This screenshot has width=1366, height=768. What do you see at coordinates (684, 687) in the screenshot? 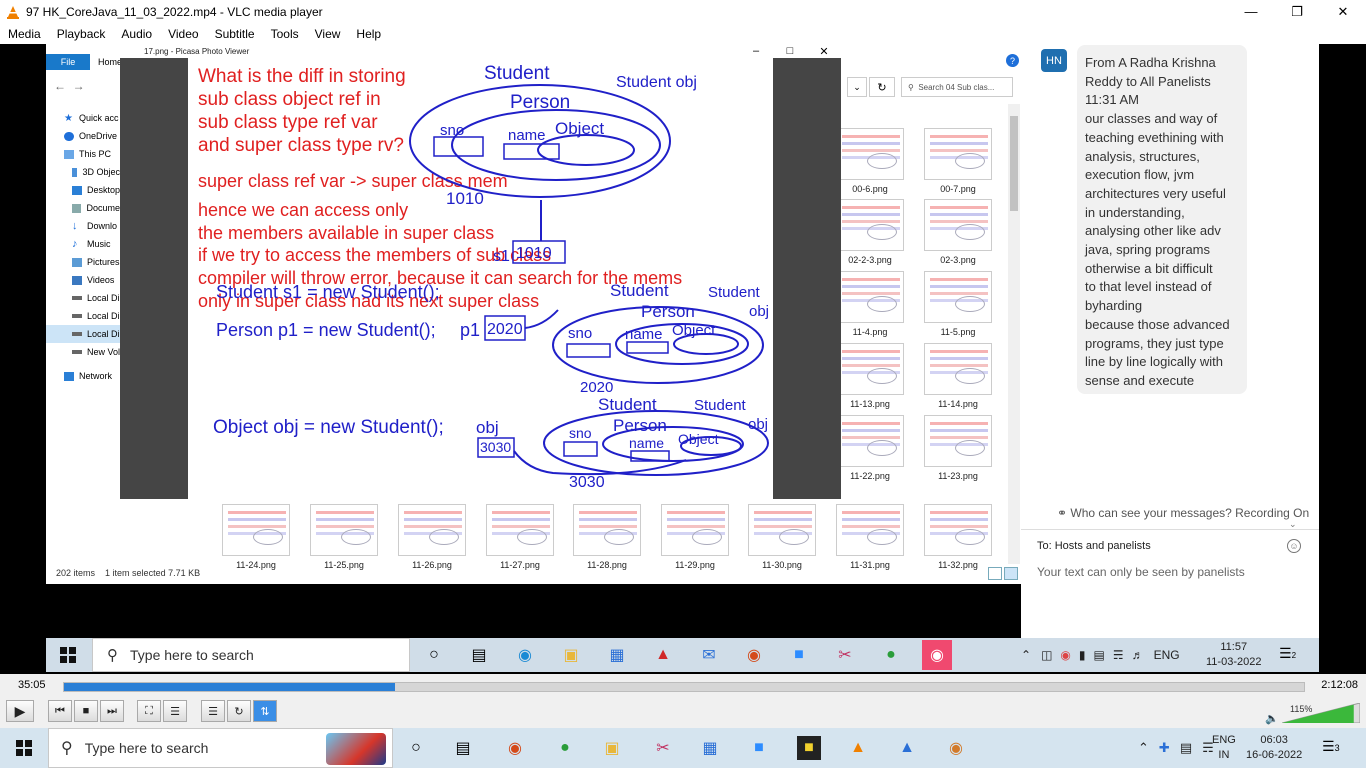
I see `seek-bar` at bounding box center [684, 687].